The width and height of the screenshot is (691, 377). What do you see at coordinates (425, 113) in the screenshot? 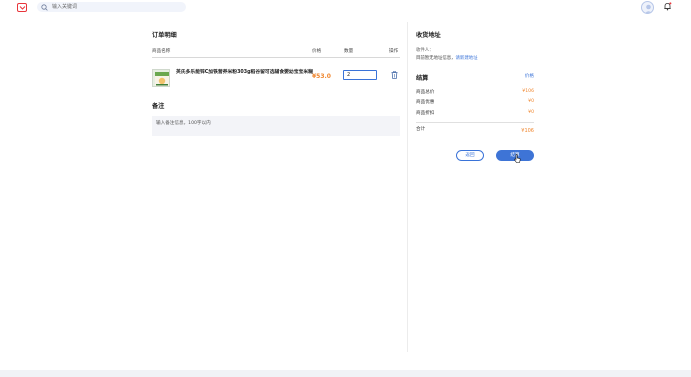
I see `settlement-line-label: 商品折扣` at bounding box center [425, 113].